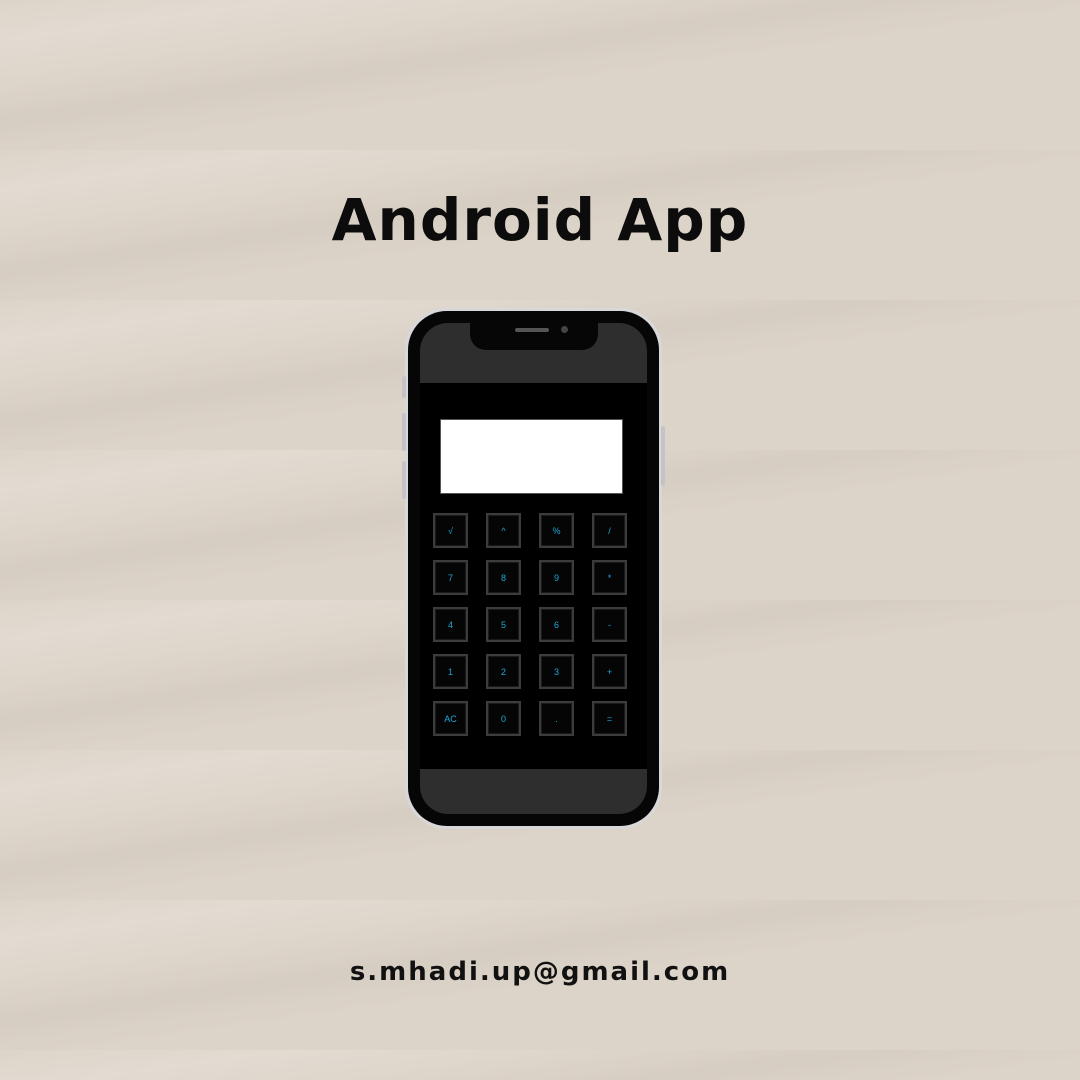  What do you see at coordinates (450, 671) in the screenshot?
I see `key-1: 1` at bounding box center [450, 671].